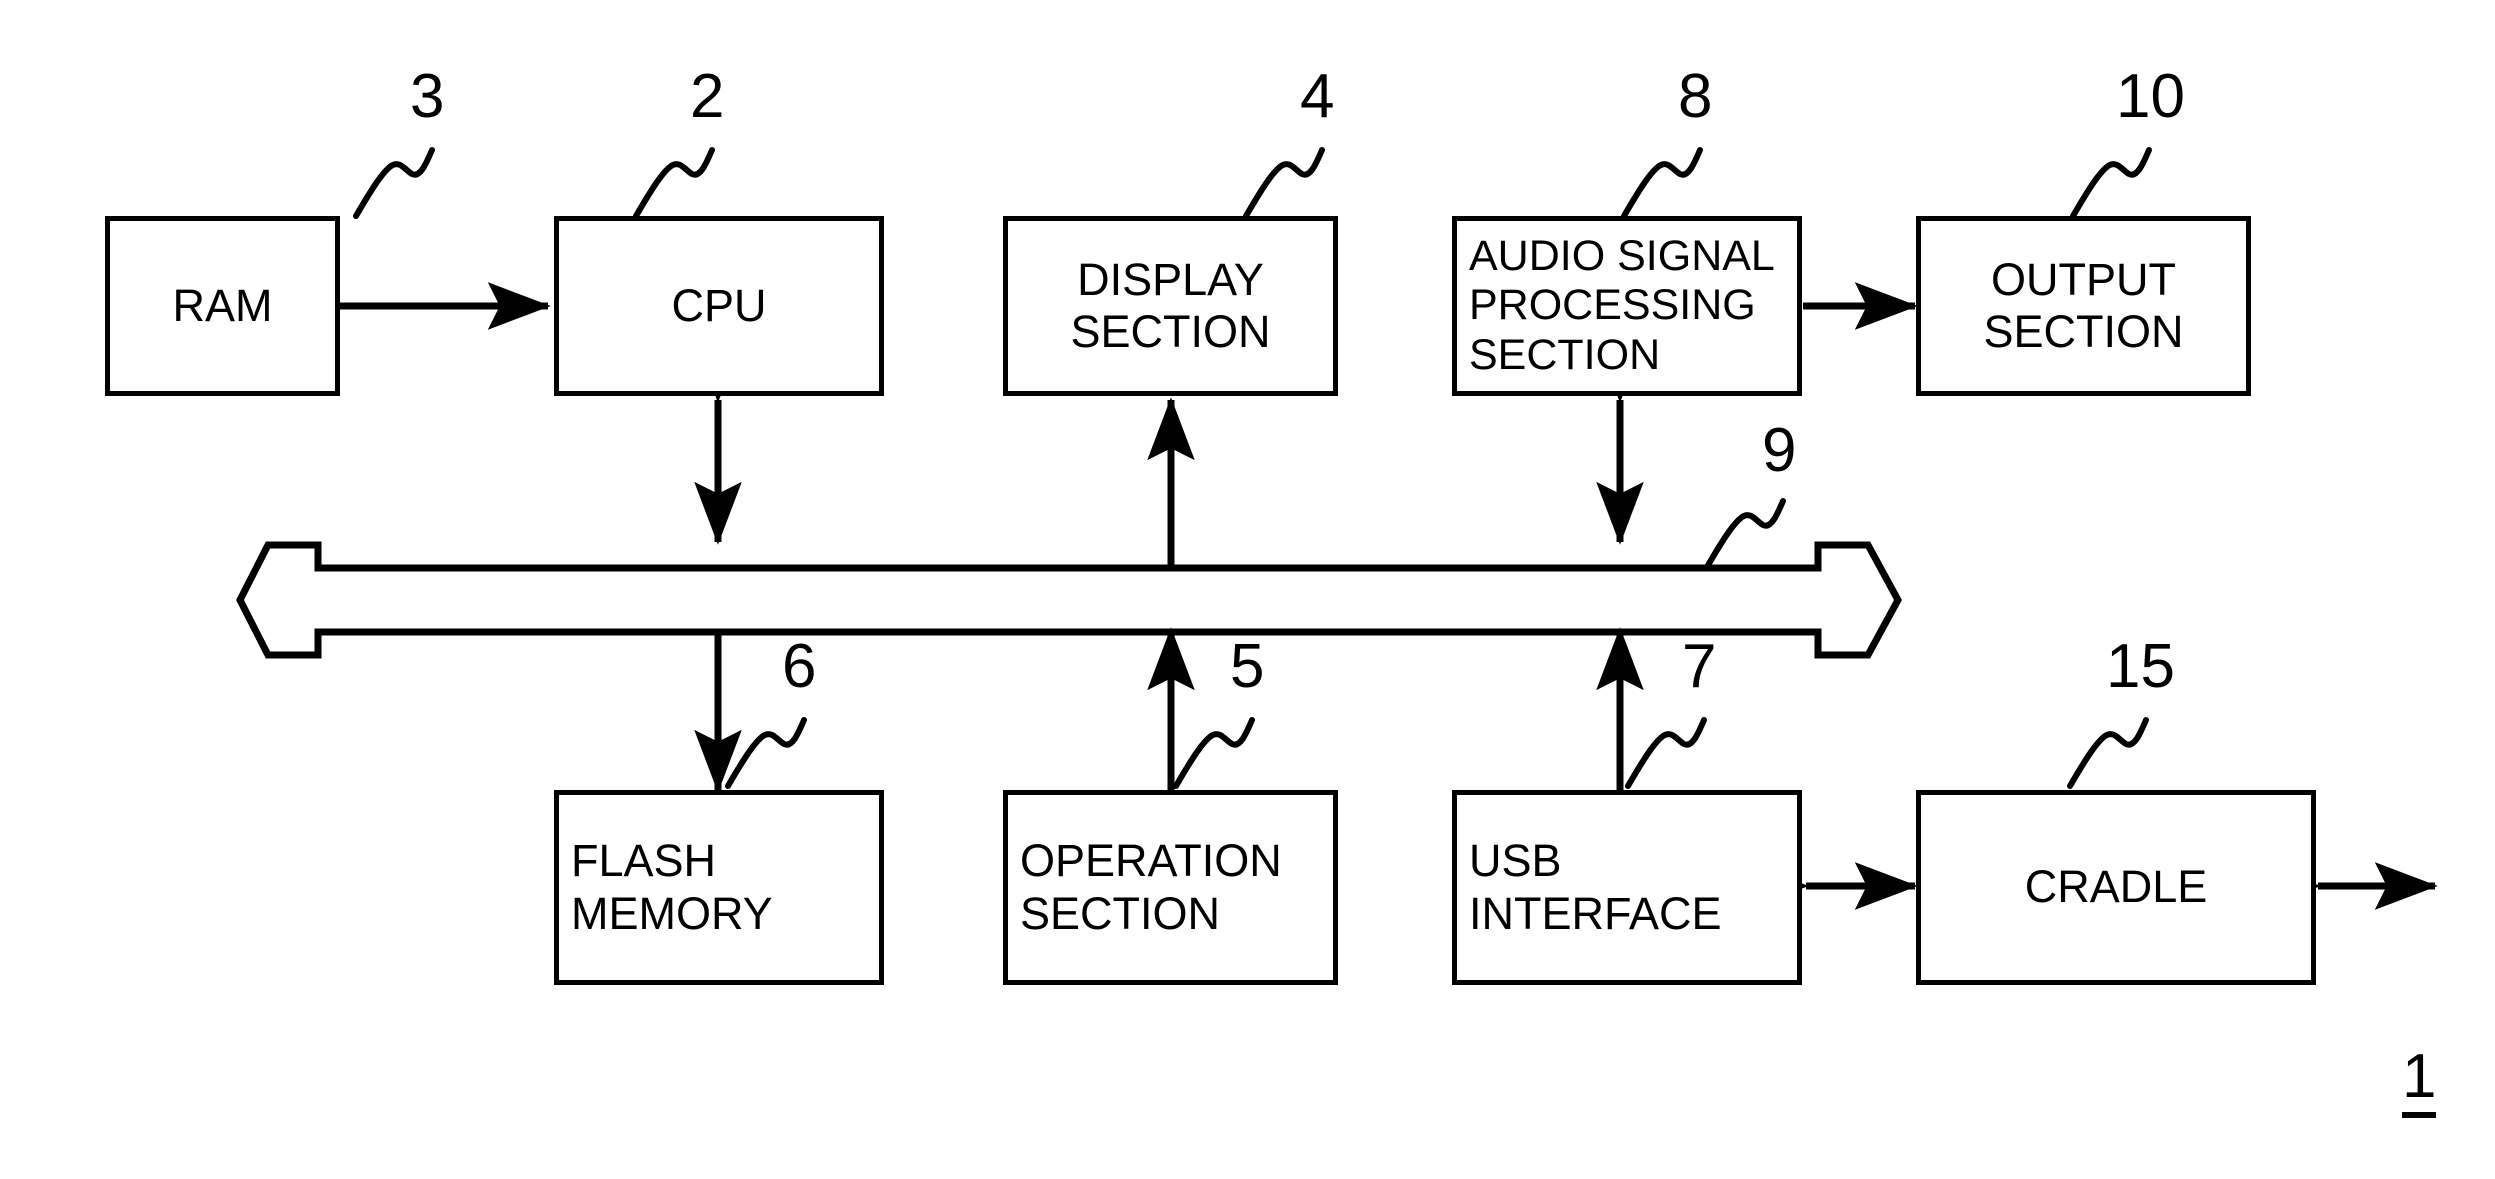 The image size is (2495, 1179). I want to click on reference-number-2: 2, so click(707, 96).